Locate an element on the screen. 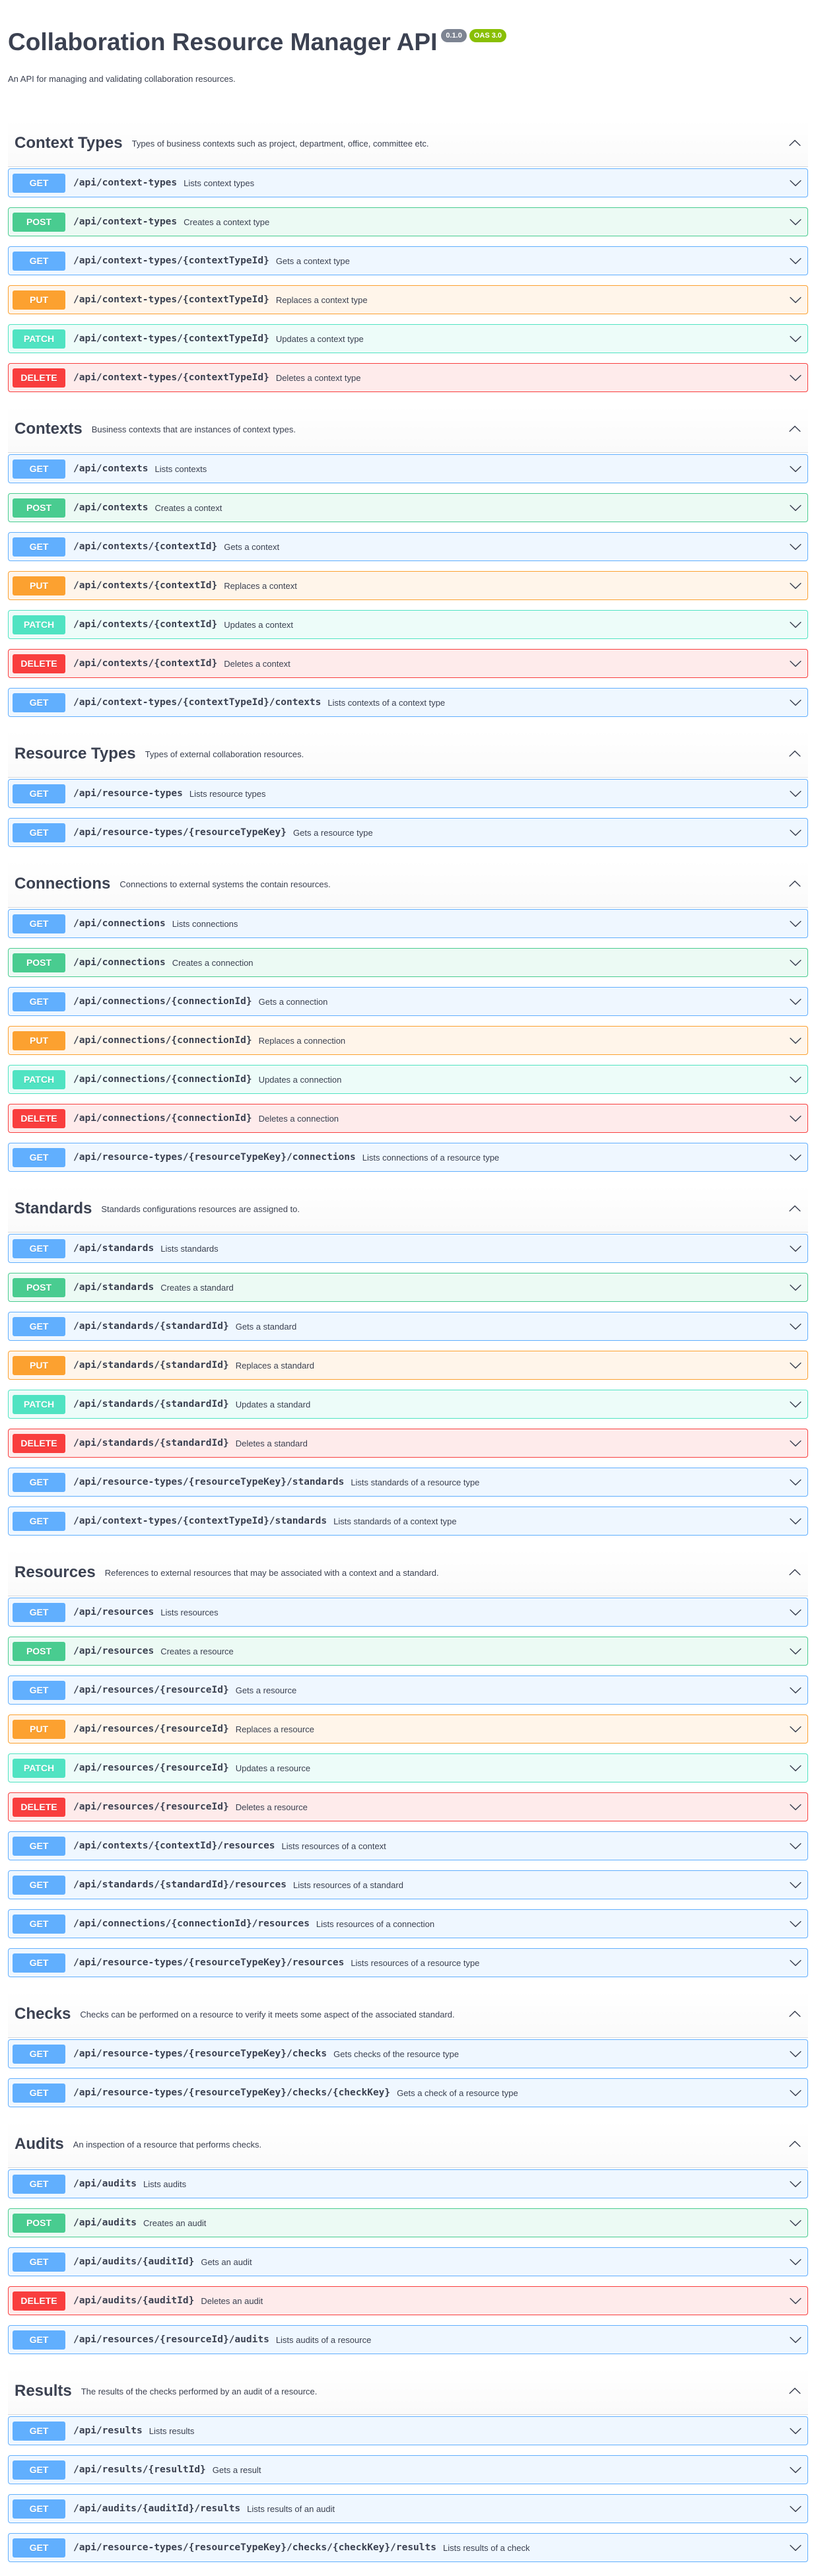 The height and width of the screenshot is (2576, 816). tag-name: Checks is located at coordinates (43, 2014).